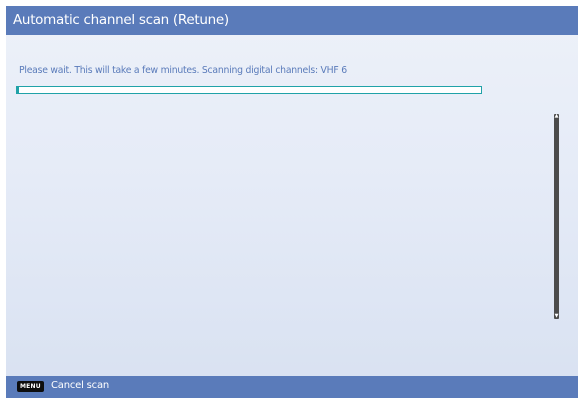  Describe the element at coordinates (556, 116) in the screenshot. I see `scroll-up-arrow-icon: ▲` at that location.